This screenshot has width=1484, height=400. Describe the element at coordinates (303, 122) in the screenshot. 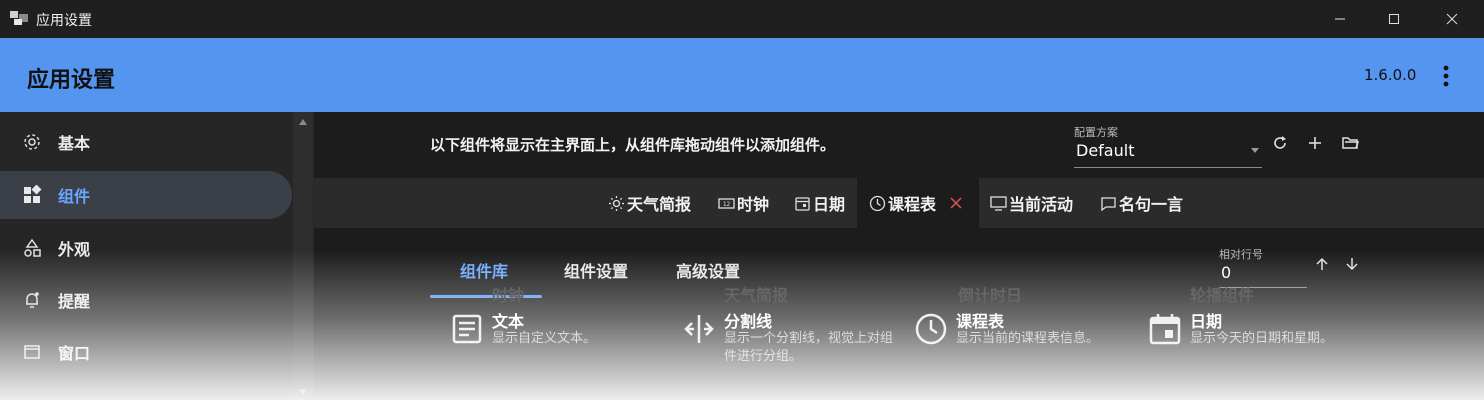

I see `scroll-up-icon` at that location.